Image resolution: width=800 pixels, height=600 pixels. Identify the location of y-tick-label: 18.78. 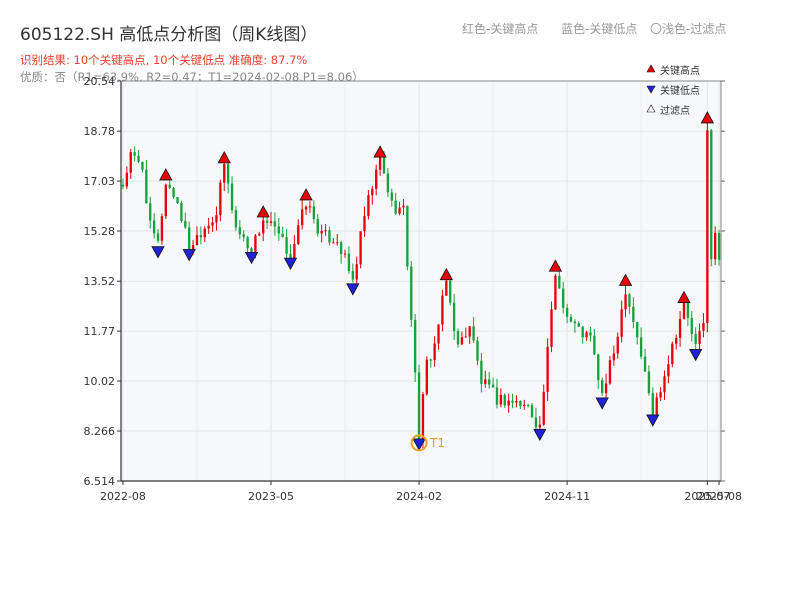
(100, 131).